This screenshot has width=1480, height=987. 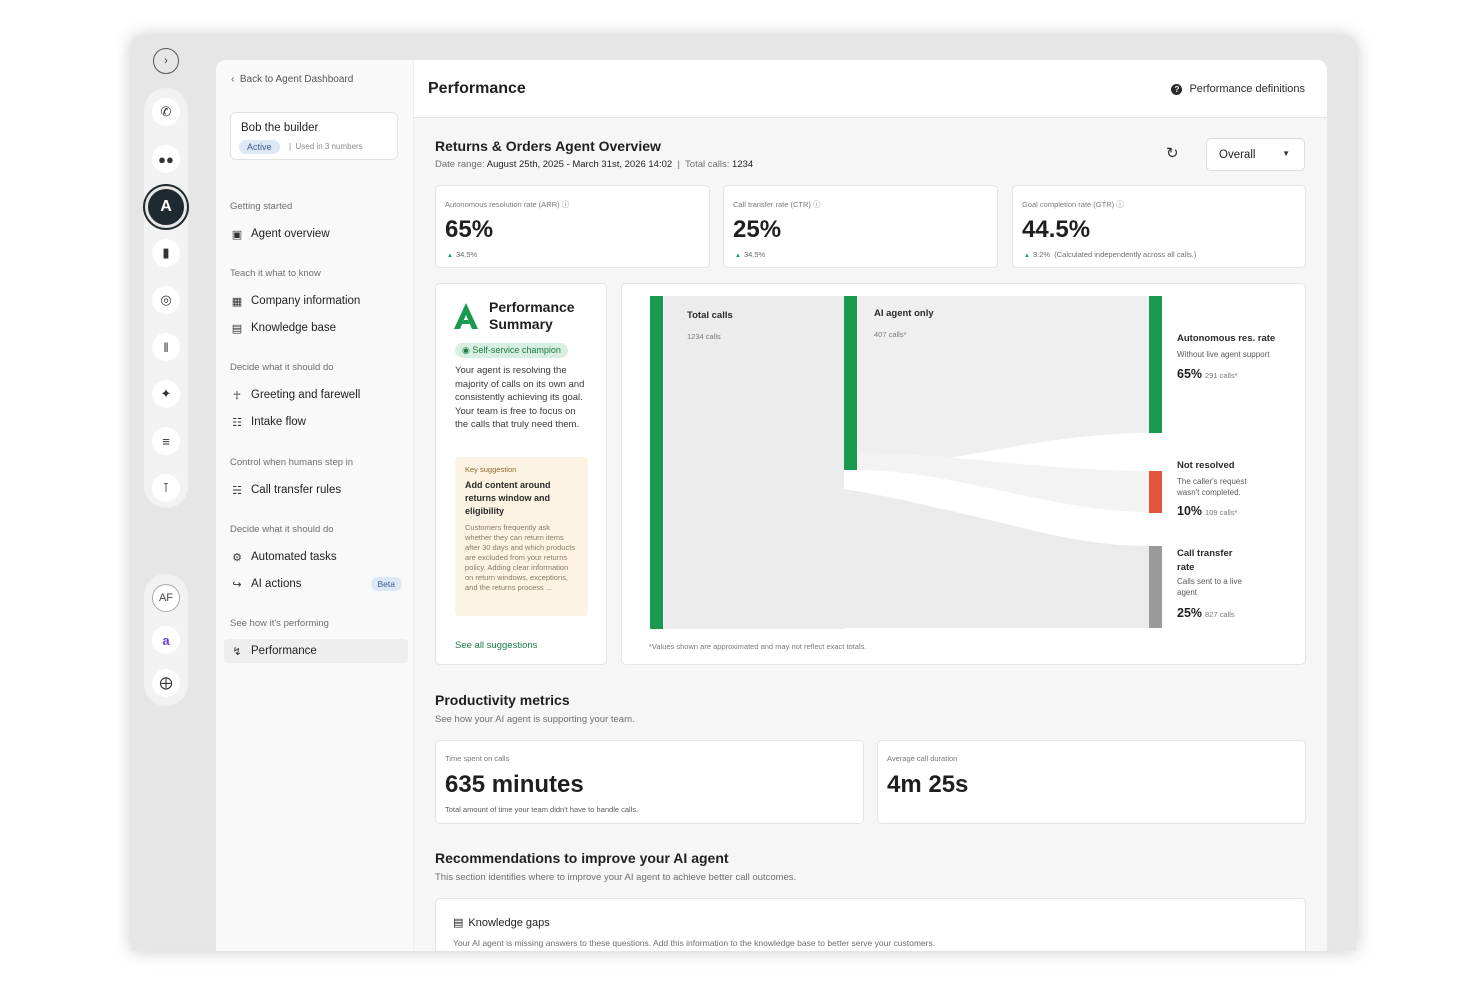 I want to click on sidebar-item-company-information: ▦ Company information, so click(x=319, y=301).